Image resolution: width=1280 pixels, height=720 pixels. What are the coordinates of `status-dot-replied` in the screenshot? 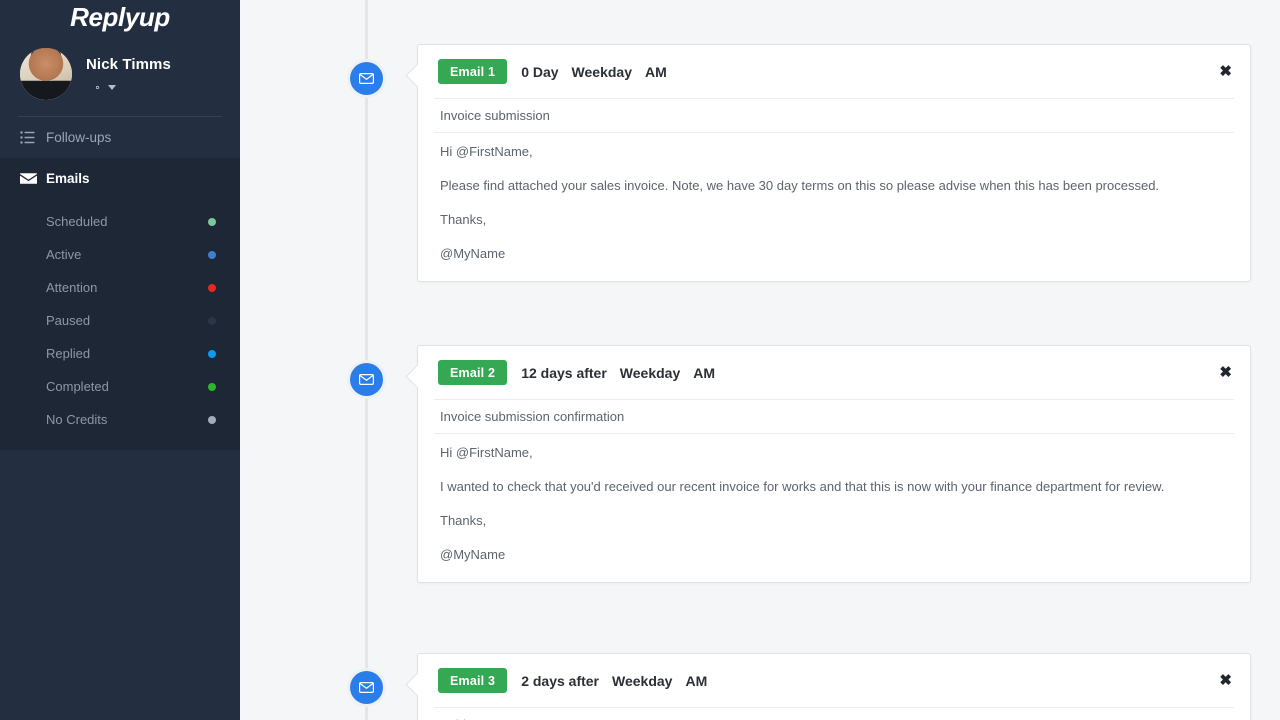 It's located at (212, 353).